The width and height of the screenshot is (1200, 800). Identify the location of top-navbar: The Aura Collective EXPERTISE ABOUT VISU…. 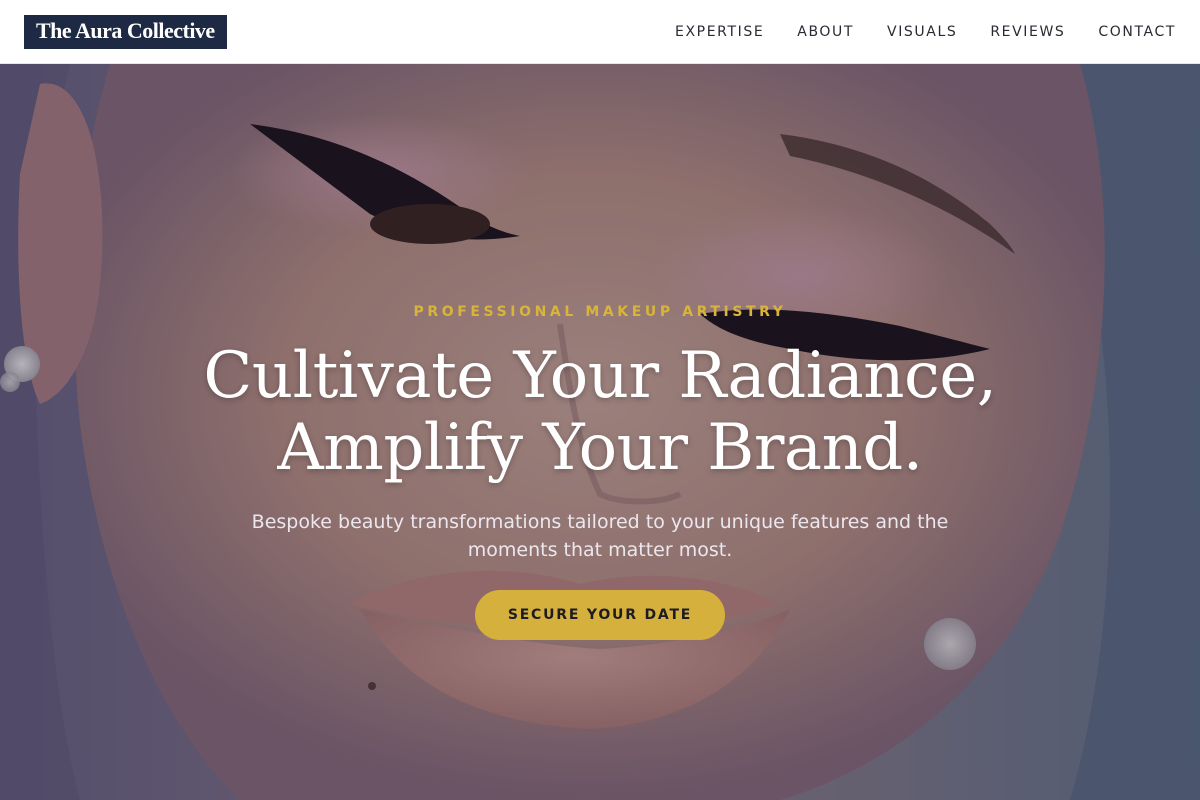
(600, 32).